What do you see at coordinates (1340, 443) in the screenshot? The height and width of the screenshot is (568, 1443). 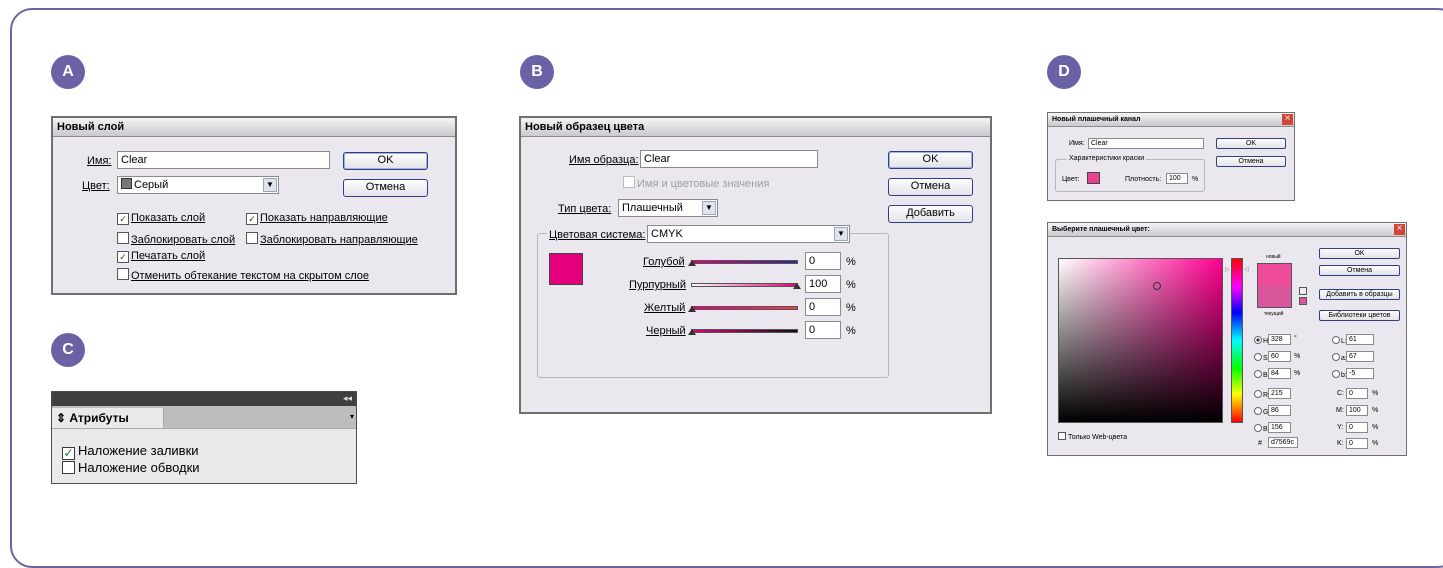 I see `k-label: K:` at bounding box center [1340, 443].